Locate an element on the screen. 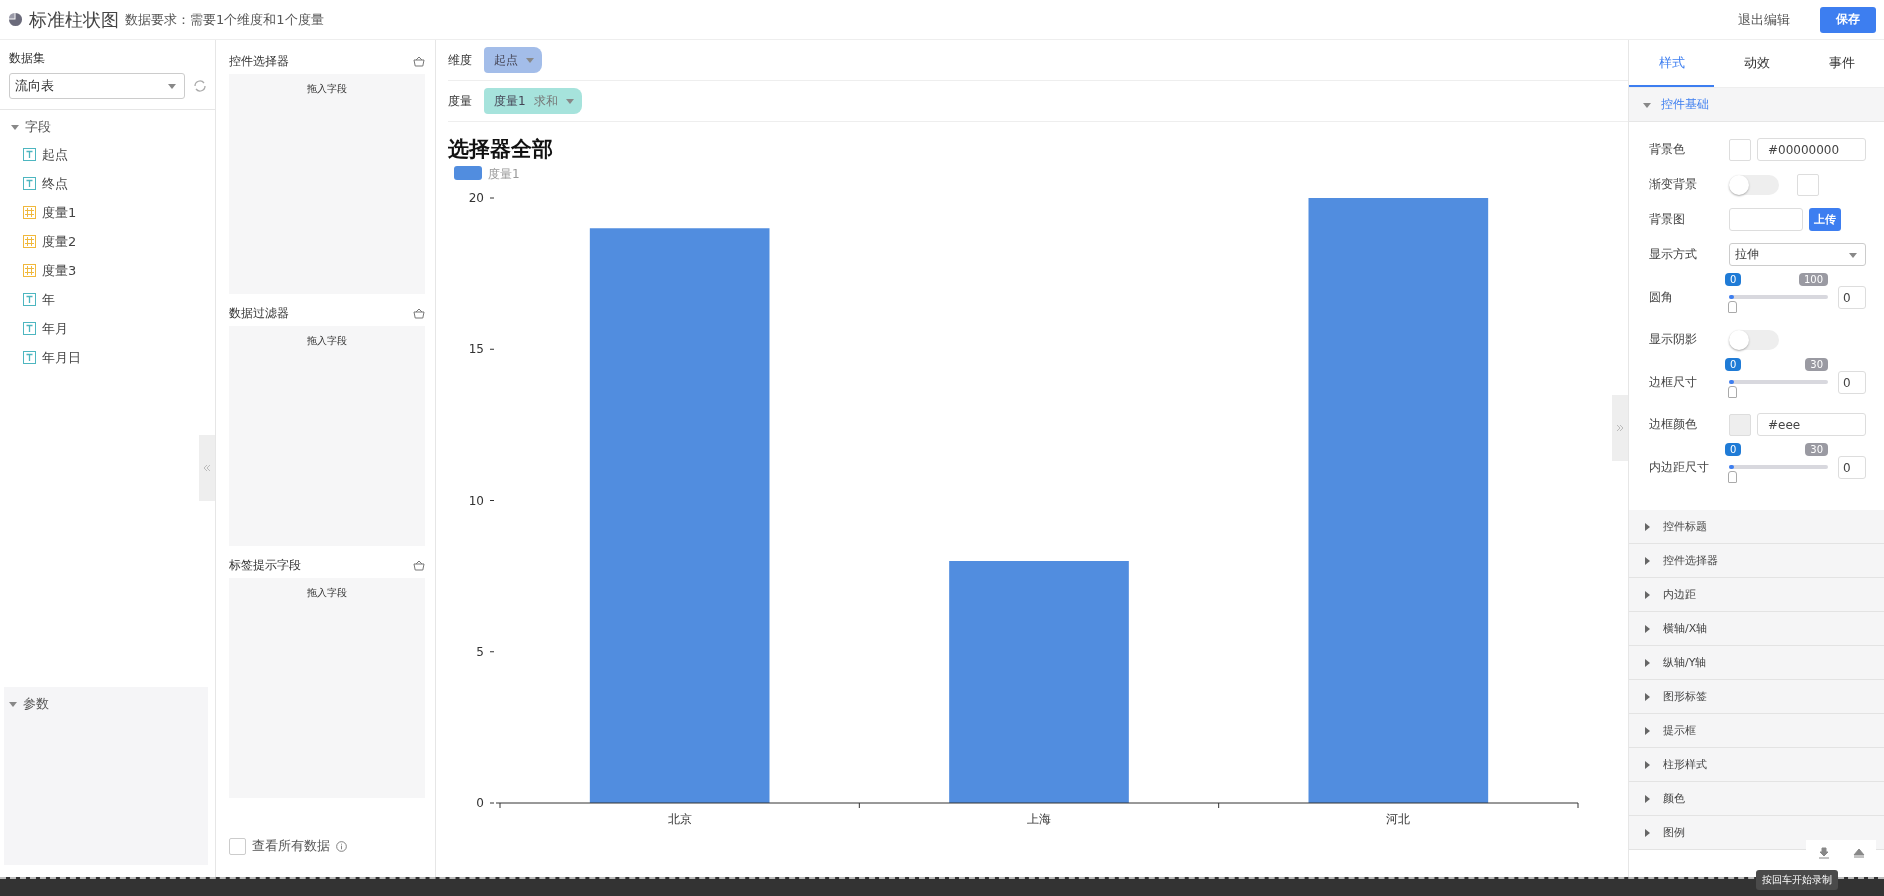  accordion-header: 柱形样式 is located at coordinates (1756, 765).